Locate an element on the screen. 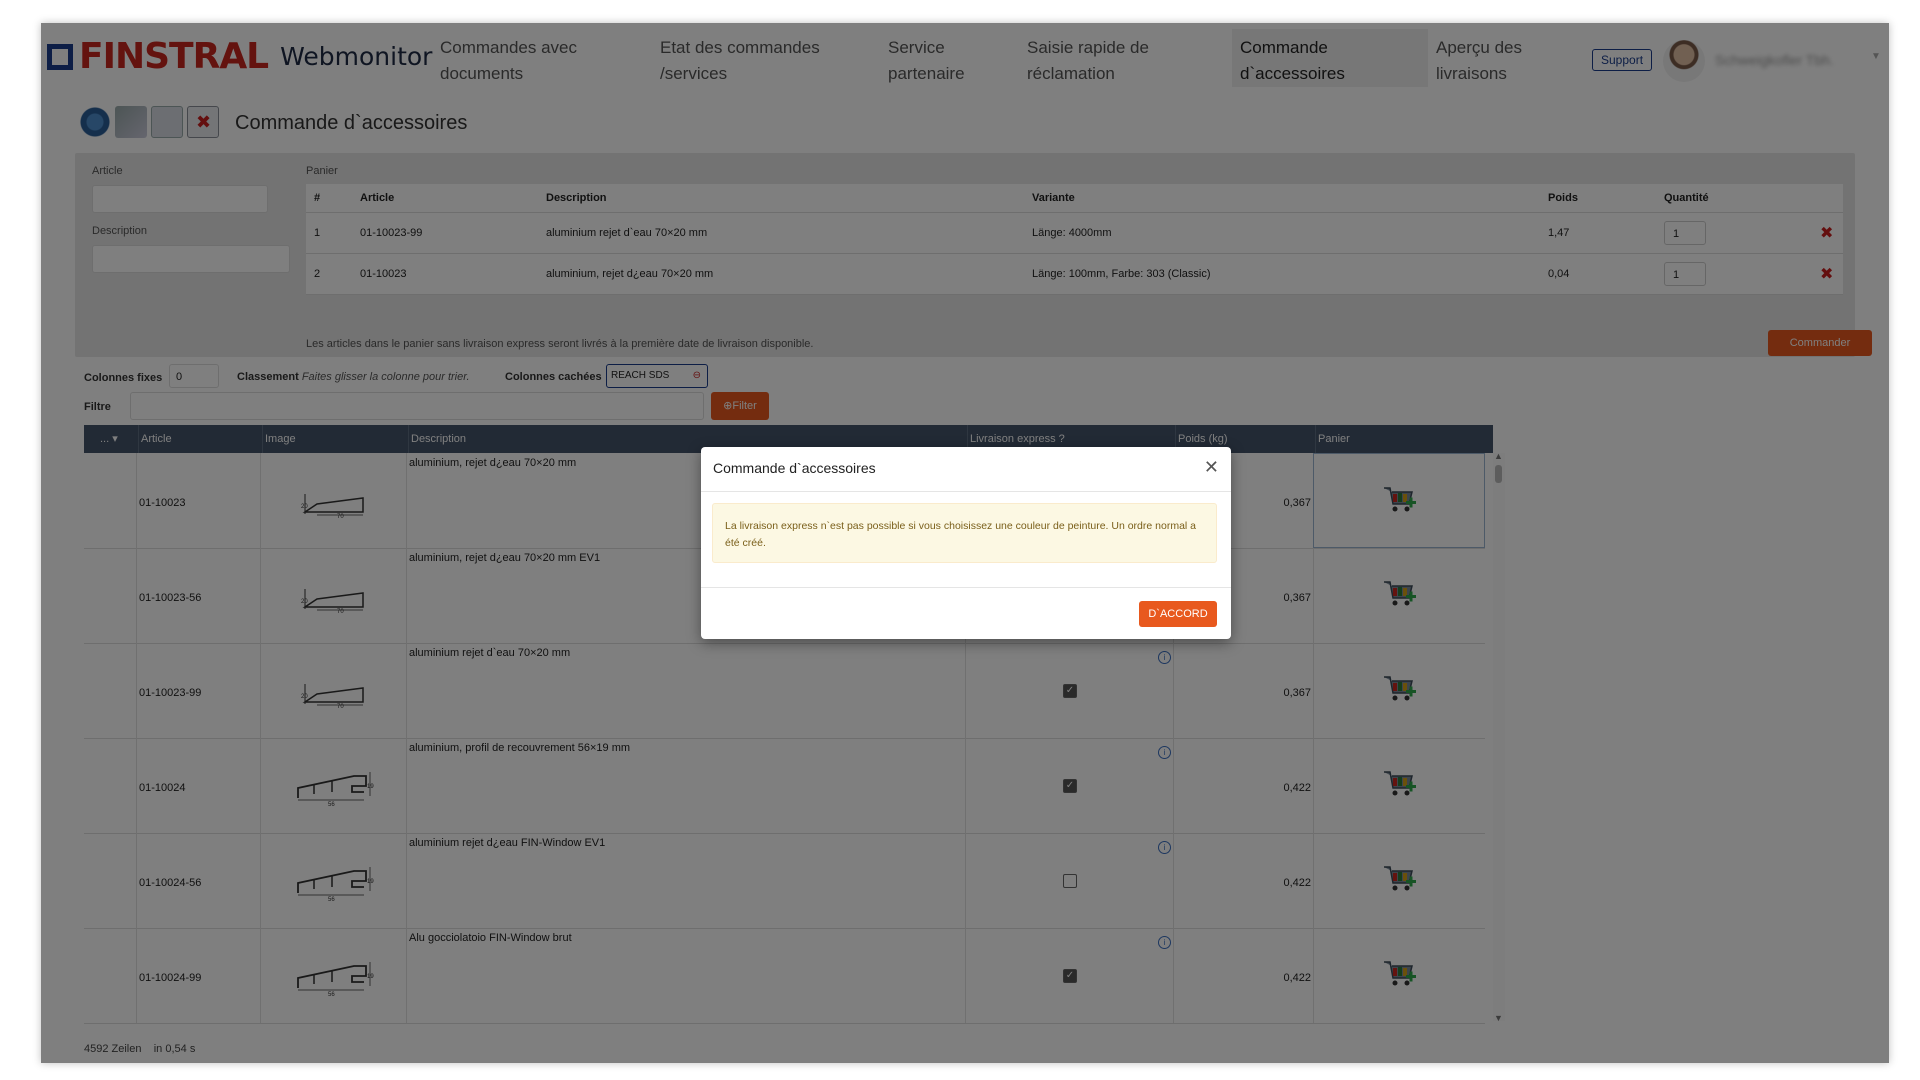 This screenshot has height=1080, width=1920. close-icon: ✕ is located at coordinates (1211, 467).